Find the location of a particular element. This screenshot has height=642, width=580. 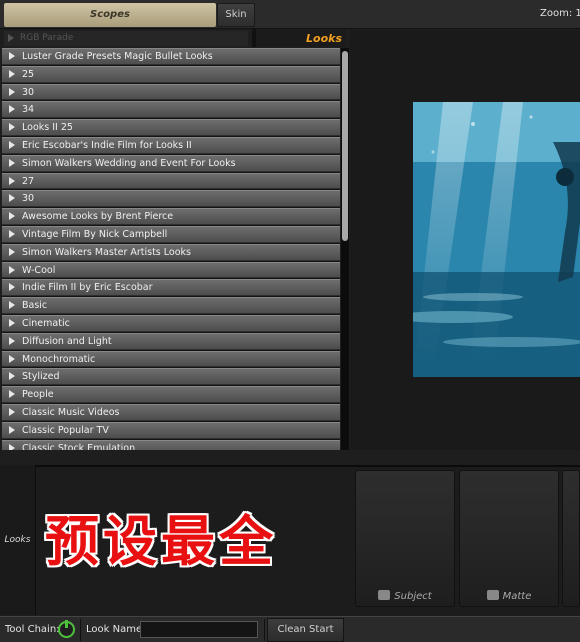

preview-image is located at coordinates (496, 239).